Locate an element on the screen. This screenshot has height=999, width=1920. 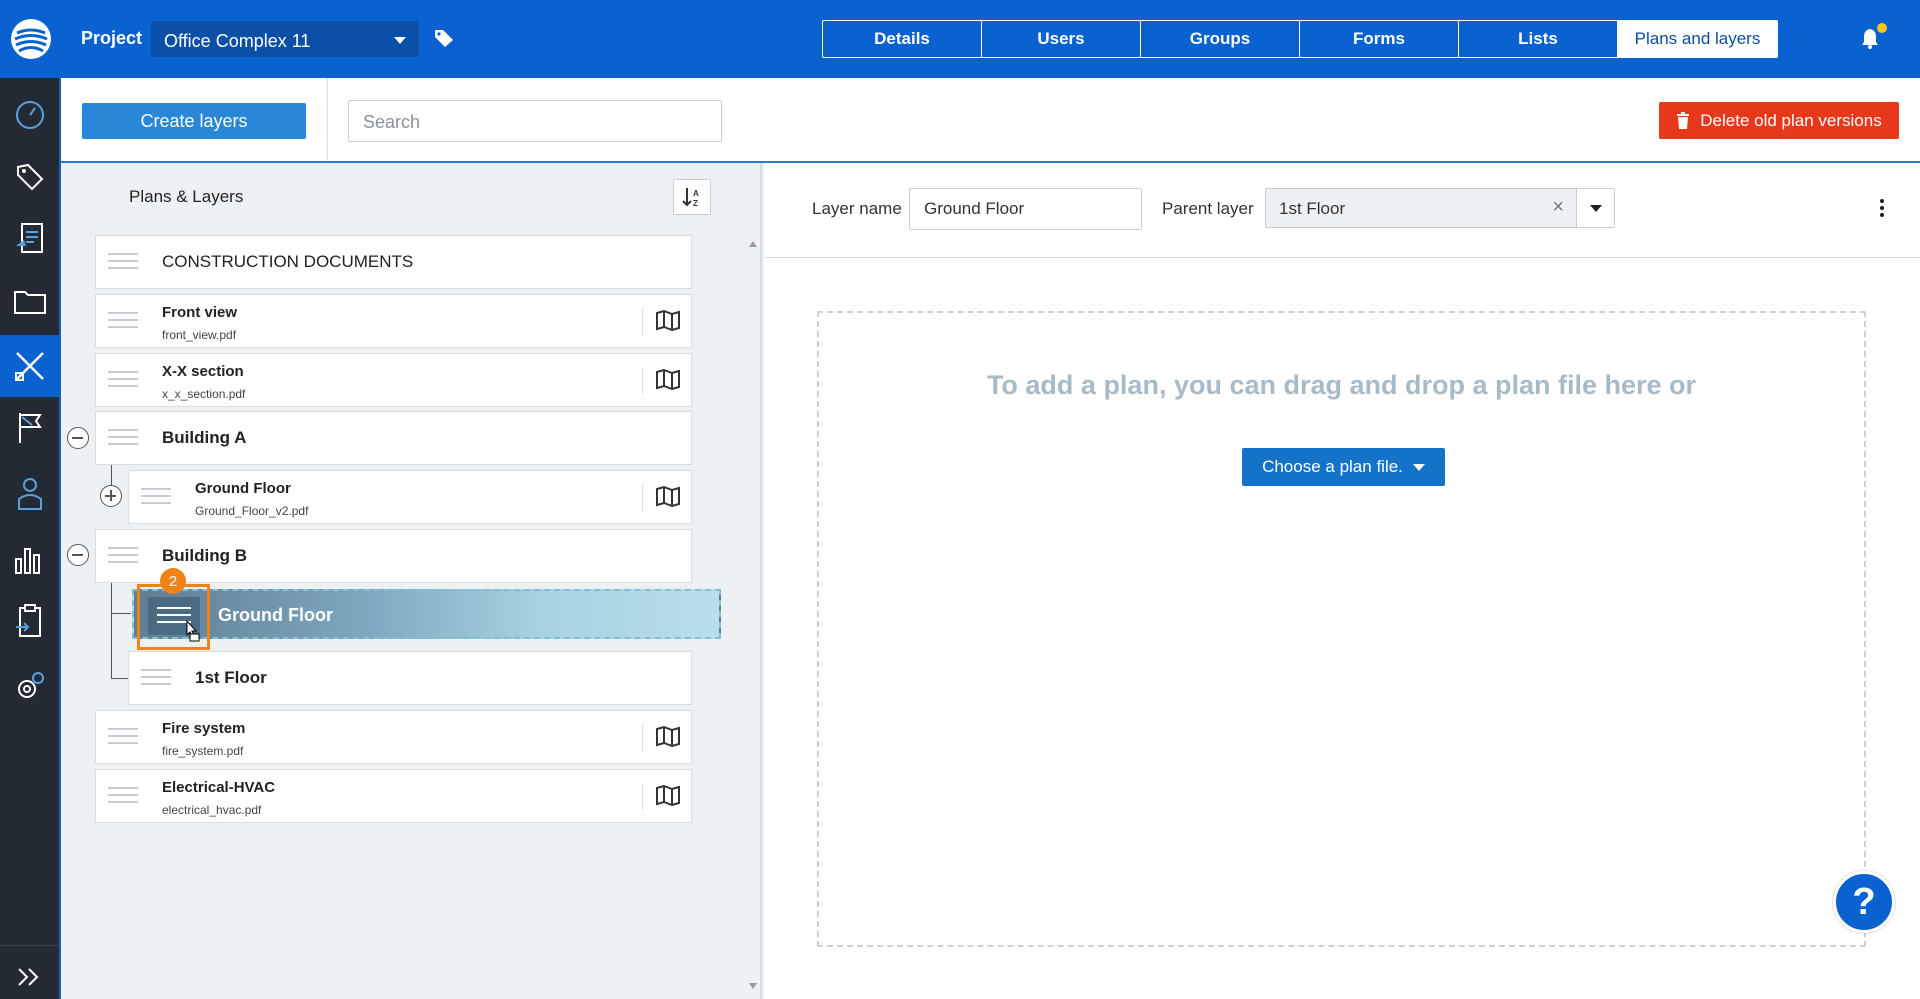
user-icon is located at coordinates (29, 493).